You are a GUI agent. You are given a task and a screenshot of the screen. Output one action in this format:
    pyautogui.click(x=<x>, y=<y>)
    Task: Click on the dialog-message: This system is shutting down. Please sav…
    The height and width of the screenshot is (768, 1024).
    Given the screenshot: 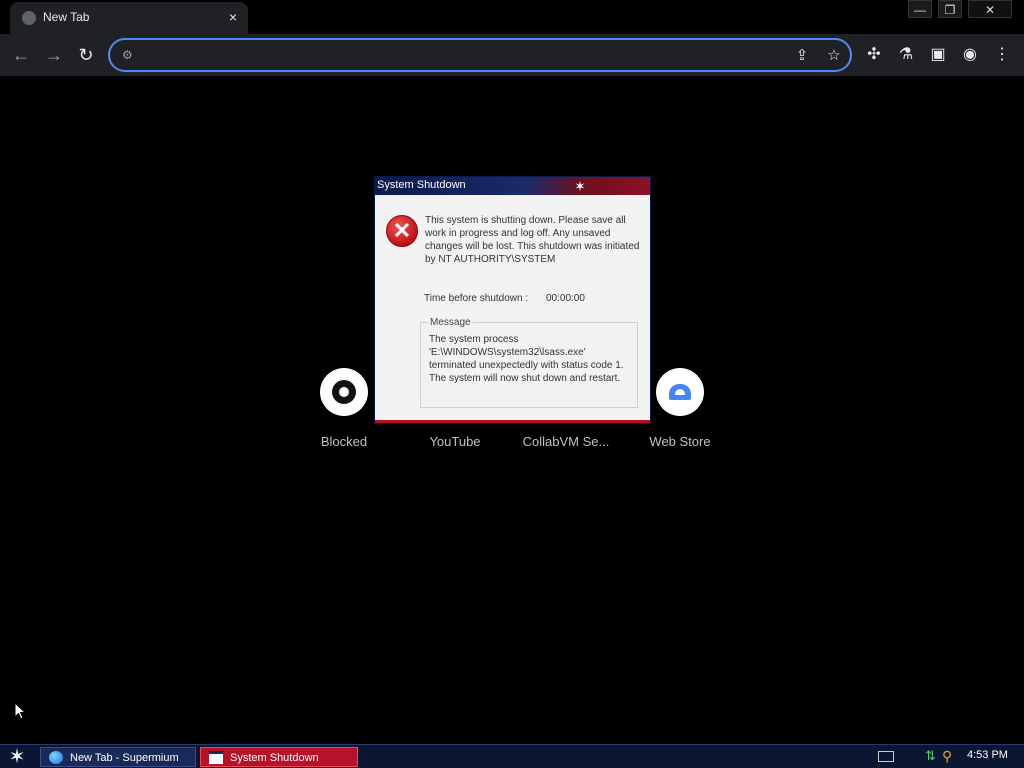 What is the action you would take?
    pyautogui.click(x=532, y=240)
    